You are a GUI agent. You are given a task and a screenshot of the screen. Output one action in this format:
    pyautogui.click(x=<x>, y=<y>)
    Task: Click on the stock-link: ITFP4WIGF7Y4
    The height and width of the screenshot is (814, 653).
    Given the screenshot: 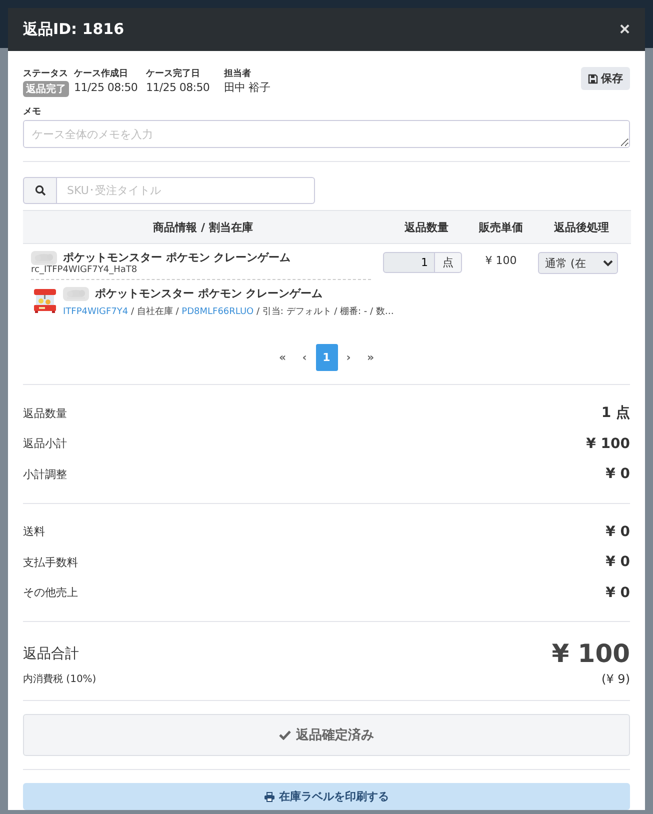 What is the action you would take?
    pyautogui.click(x=95, y=312)
    